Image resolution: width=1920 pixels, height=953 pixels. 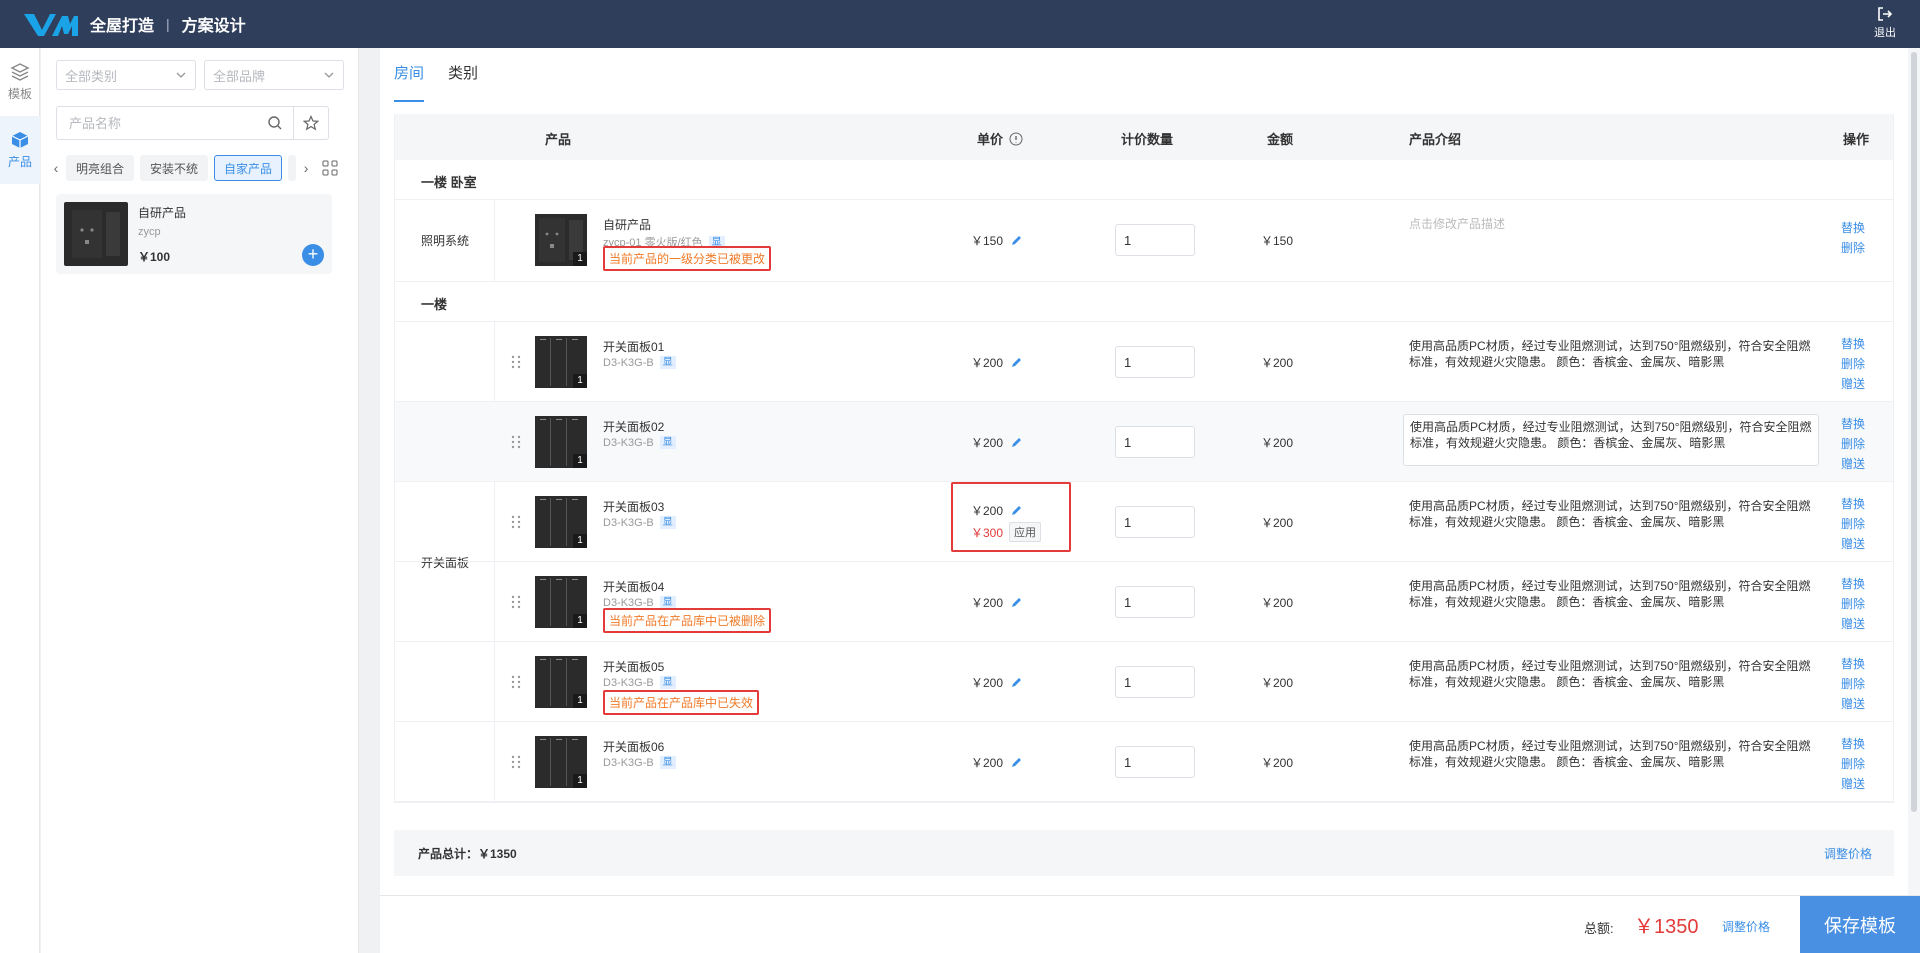 What do you see at coordinates (162, 123) in the screenshot?
I see `search-input` at bounding box center [162, 123].